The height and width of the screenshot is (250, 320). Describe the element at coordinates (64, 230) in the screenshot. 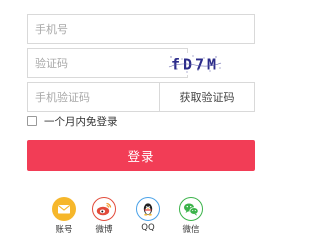

I see `social-label-account: 账号` at that location.